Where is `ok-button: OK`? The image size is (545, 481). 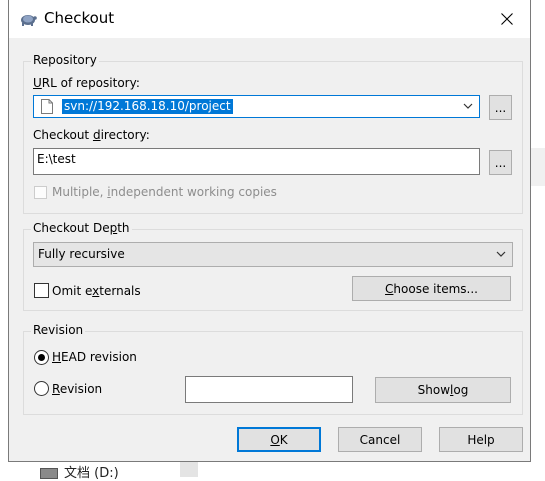
ok-button: OK is located at coordinates (279, 439).